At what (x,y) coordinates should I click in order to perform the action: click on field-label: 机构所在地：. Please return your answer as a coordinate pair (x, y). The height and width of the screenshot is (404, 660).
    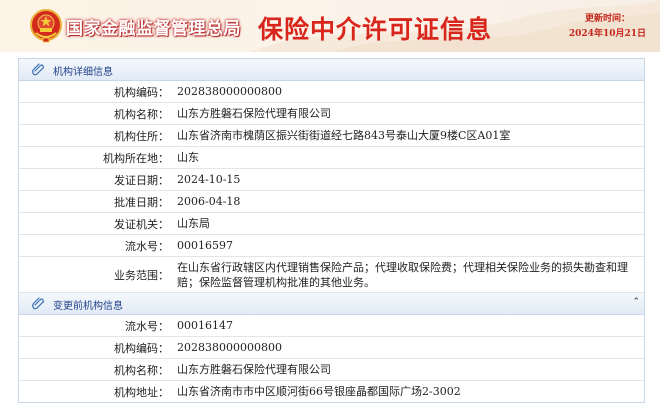
    Looking at the image, I should click on (136, 158).